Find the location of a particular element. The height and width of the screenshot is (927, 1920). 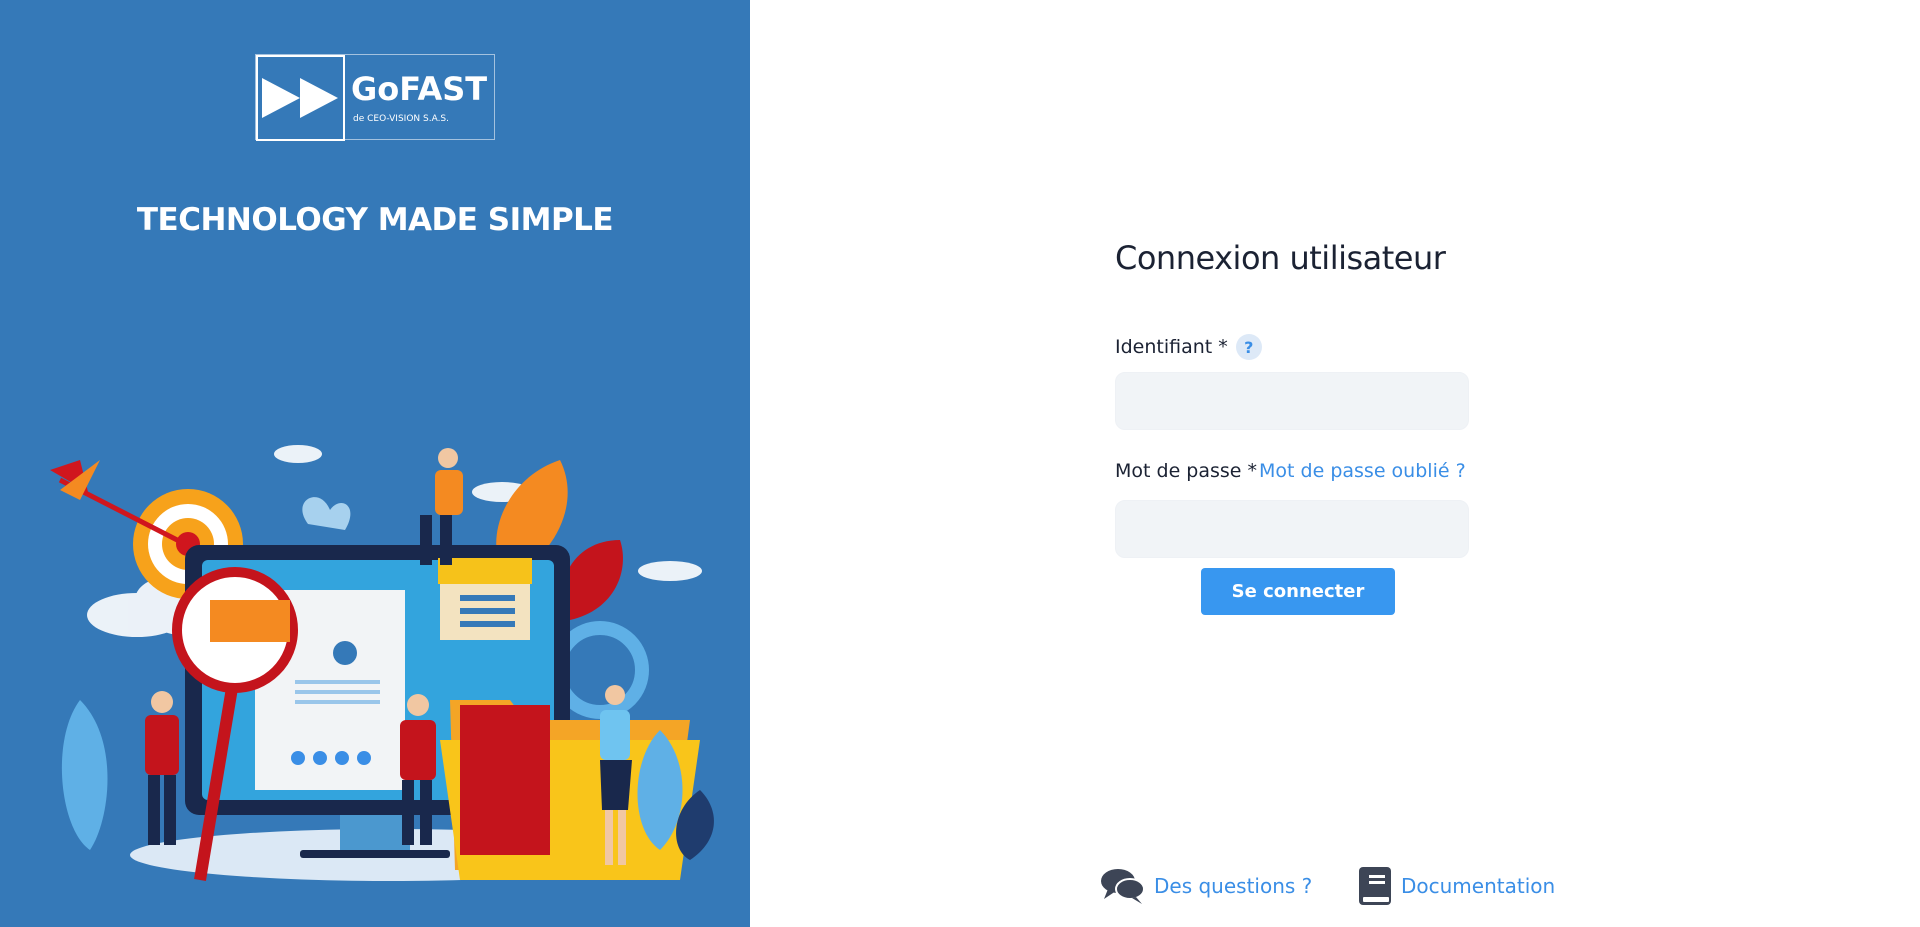

chat-bubbles-icon is located at coordinates (1123, 886).